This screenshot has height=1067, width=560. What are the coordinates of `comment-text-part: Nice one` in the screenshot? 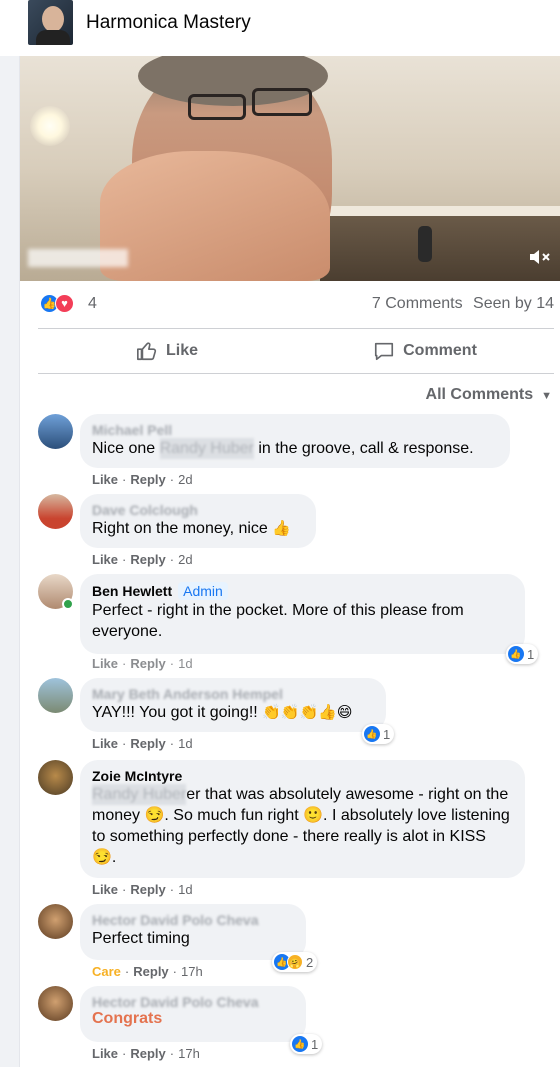 It's located at (126, 448).